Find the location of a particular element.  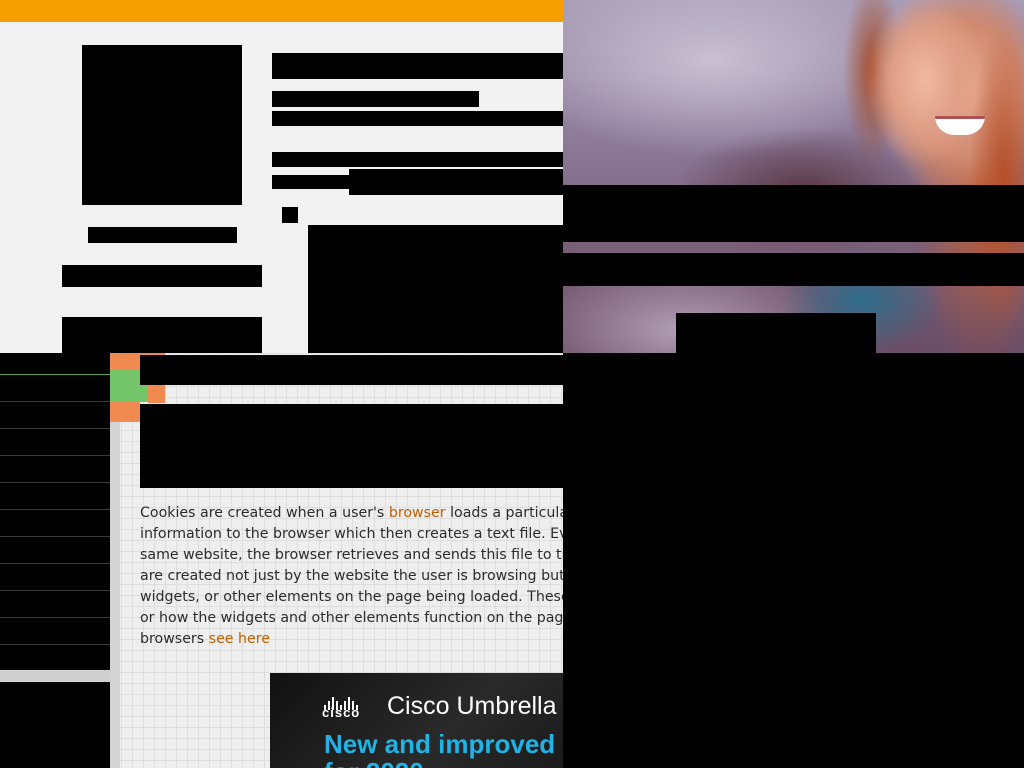

cisco-logo-icon: cisco is located at coordinates (349, 706).